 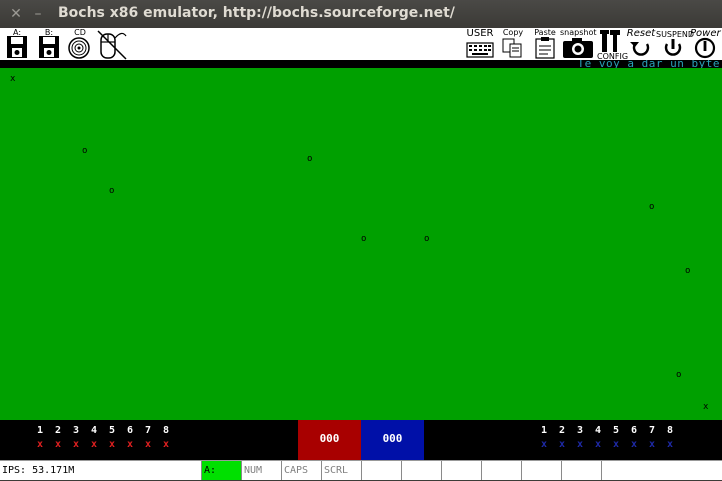 I want to click on cdrom-button: CD, so click(x=80, y=44).